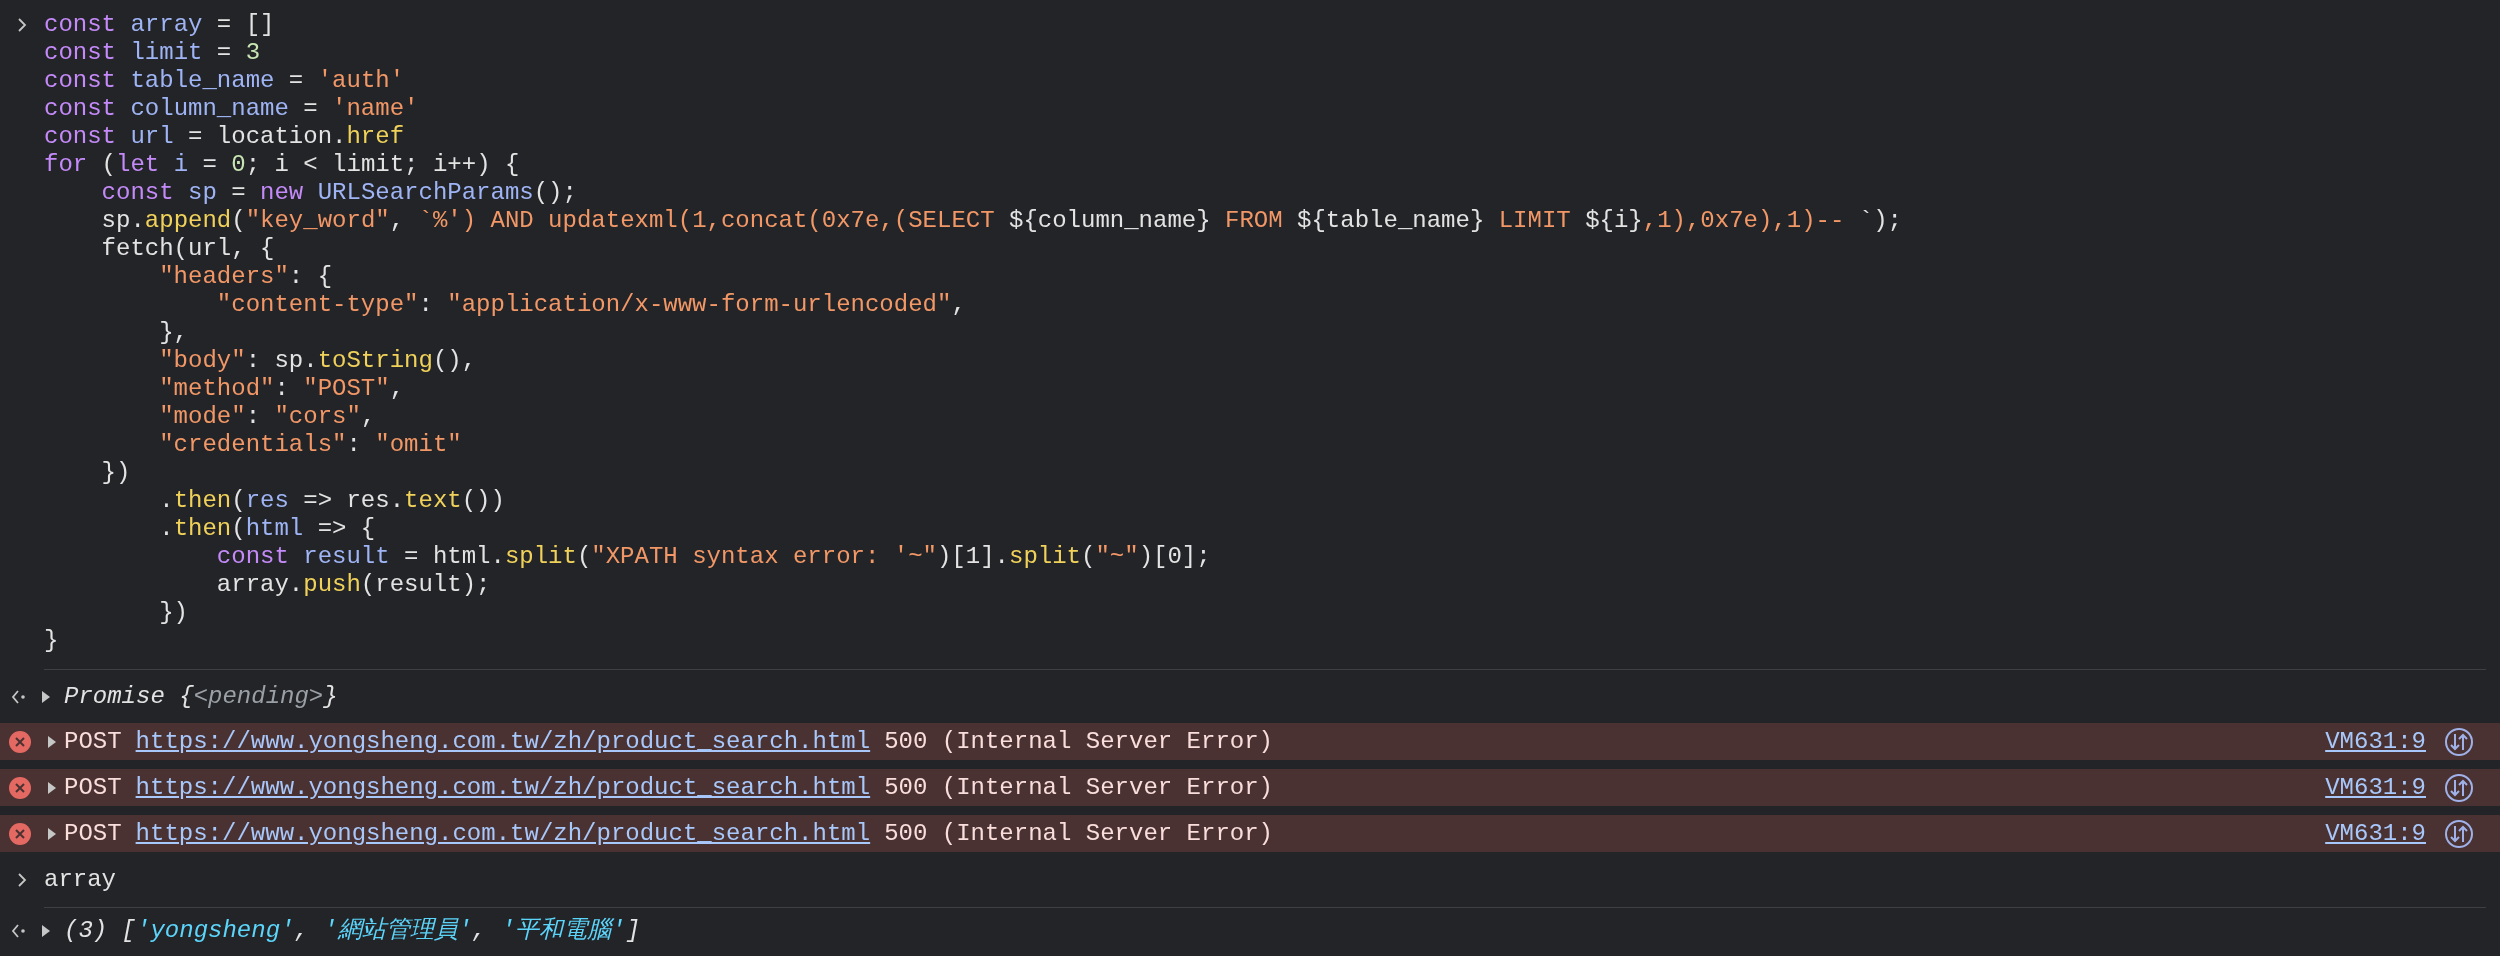 The width and height of the screenshot is (2500, 956). What do you see at coordinates (282, 389) in the screenshot?
I see `code-line: "method": "POST",` at bounding box center [282, 389].